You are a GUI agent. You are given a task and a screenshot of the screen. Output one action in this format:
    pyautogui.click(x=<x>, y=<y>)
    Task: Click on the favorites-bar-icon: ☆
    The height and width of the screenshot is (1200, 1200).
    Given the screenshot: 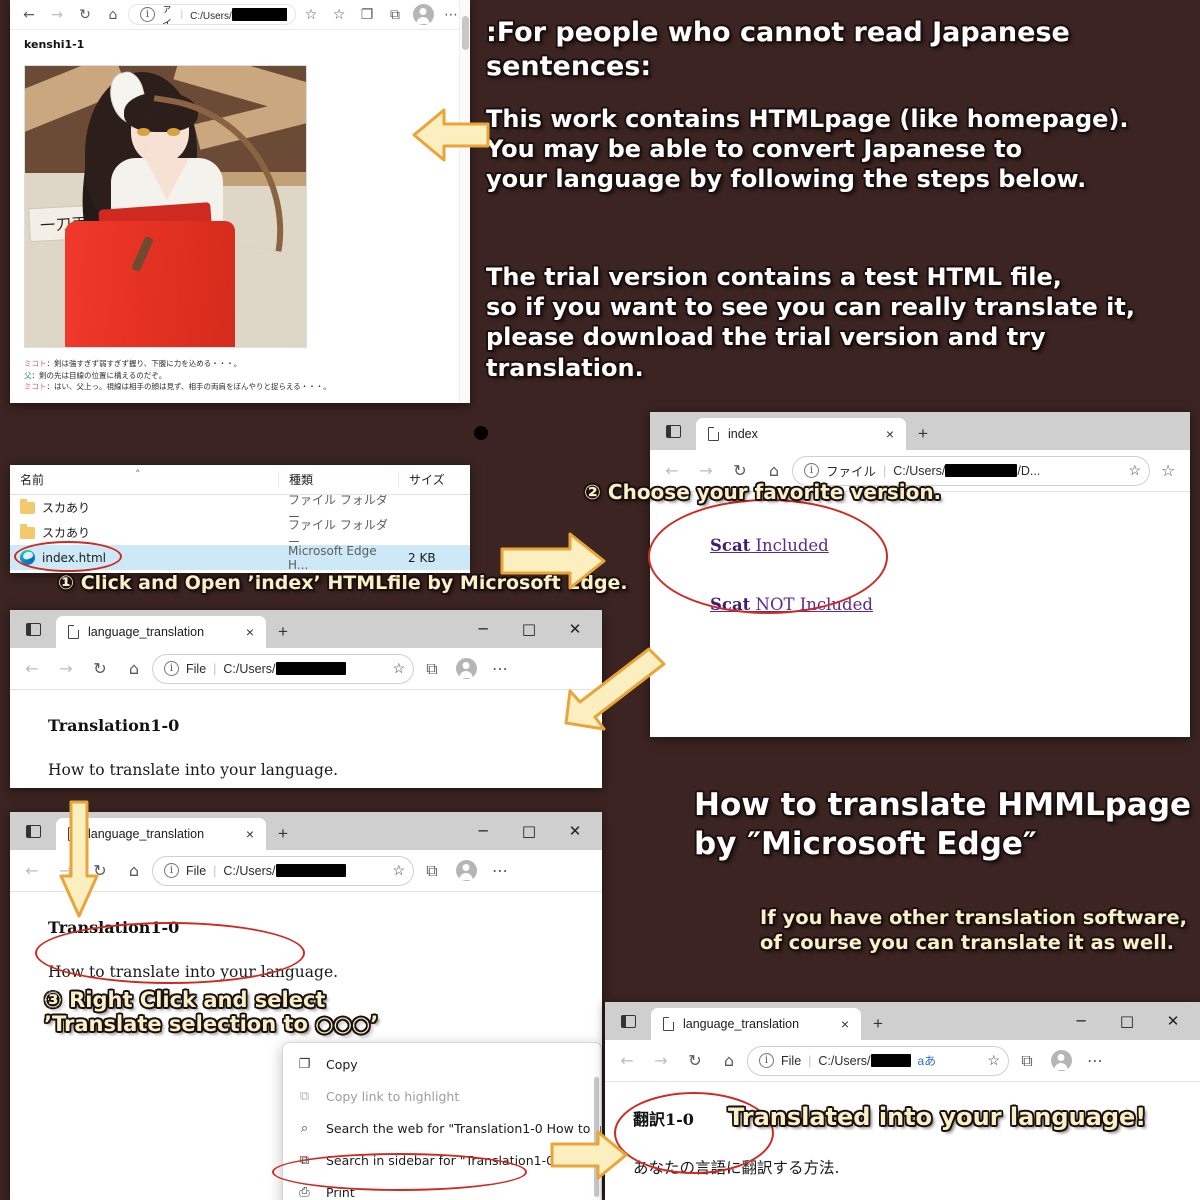 What is the action you would take?
    pyautogui.click(x=1168, y=471)
    